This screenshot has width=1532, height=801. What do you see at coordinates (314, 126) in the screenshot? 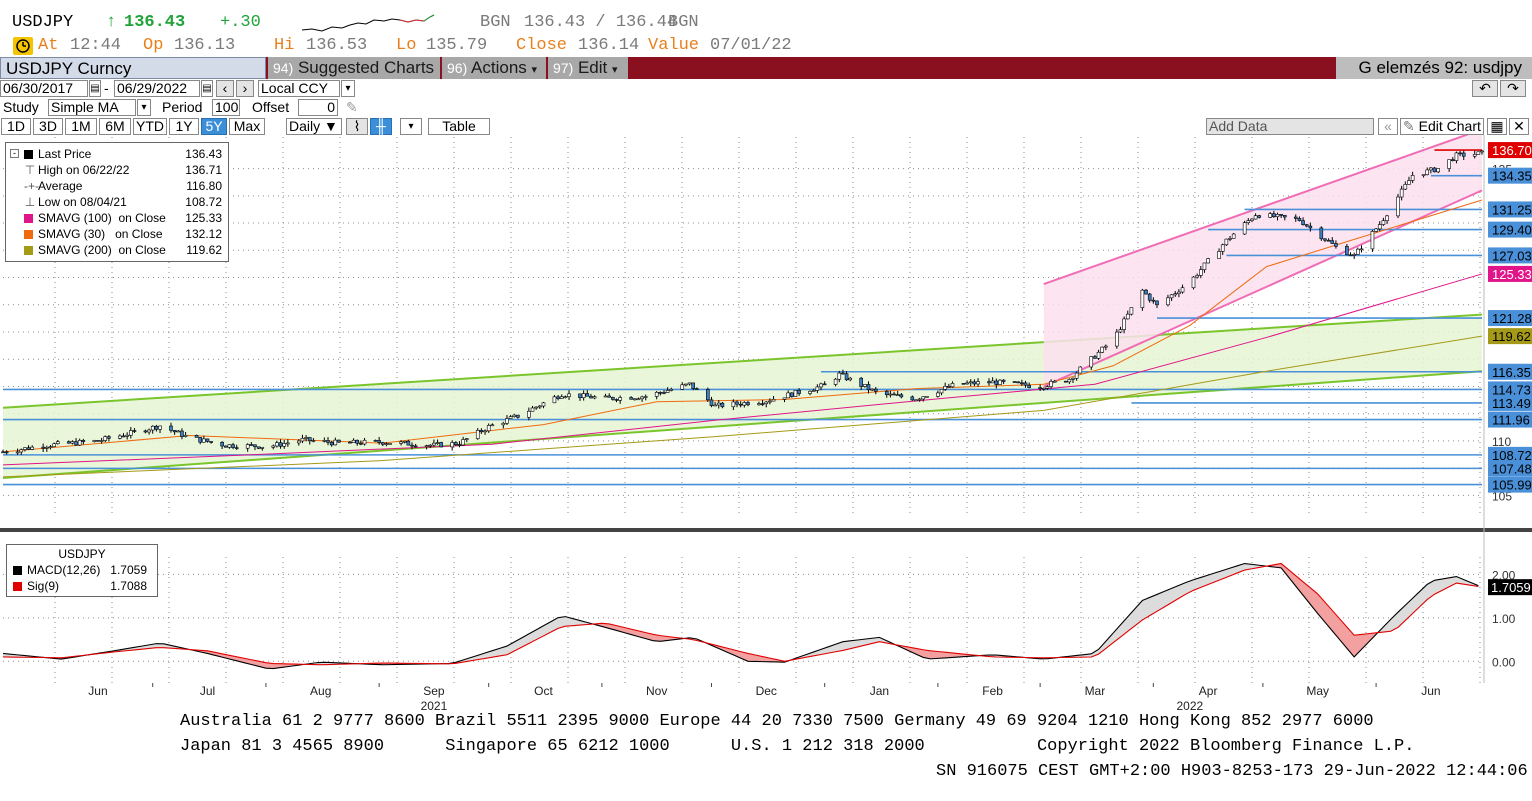
I see `frequency-select: Daily ▼` at bounding box center [314, 126].